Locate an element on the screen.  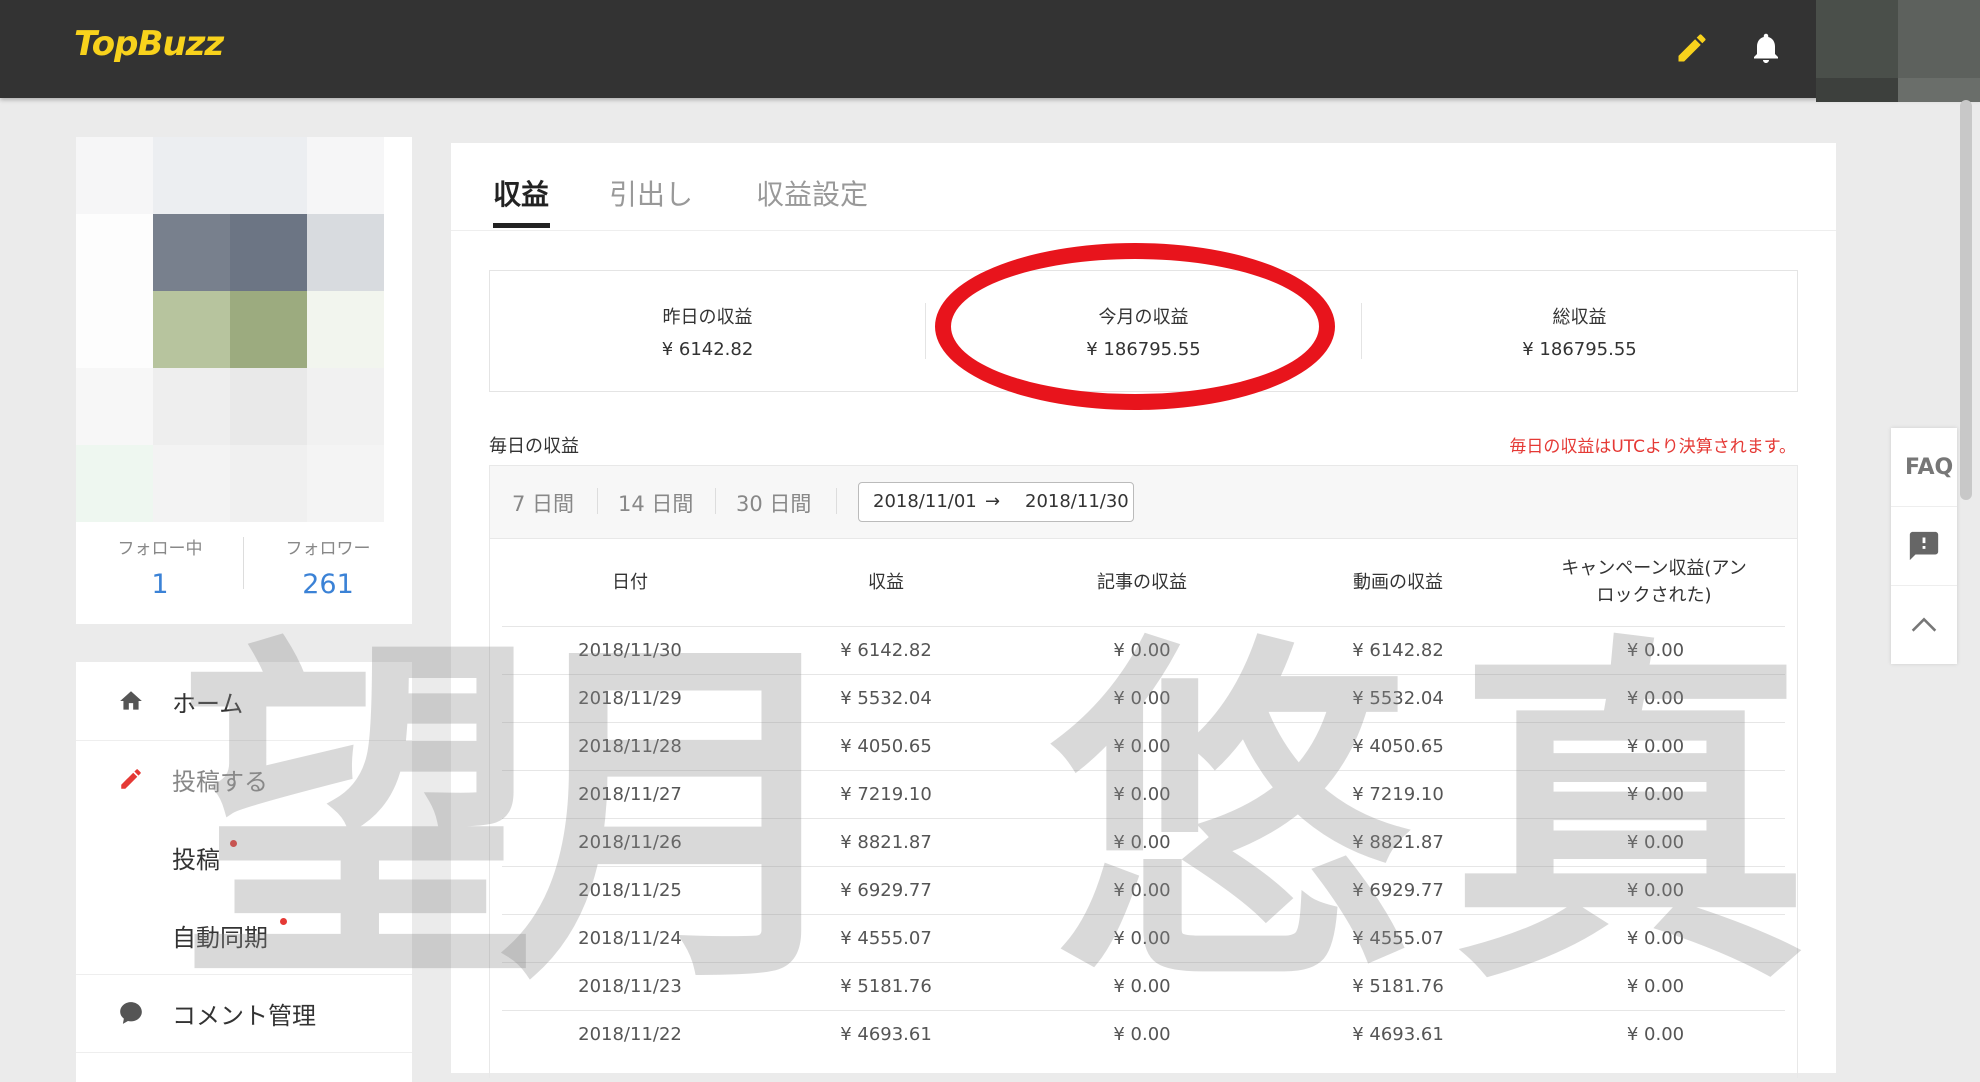
date-from: 2018/11/01 is located at coordinates (925, 501).